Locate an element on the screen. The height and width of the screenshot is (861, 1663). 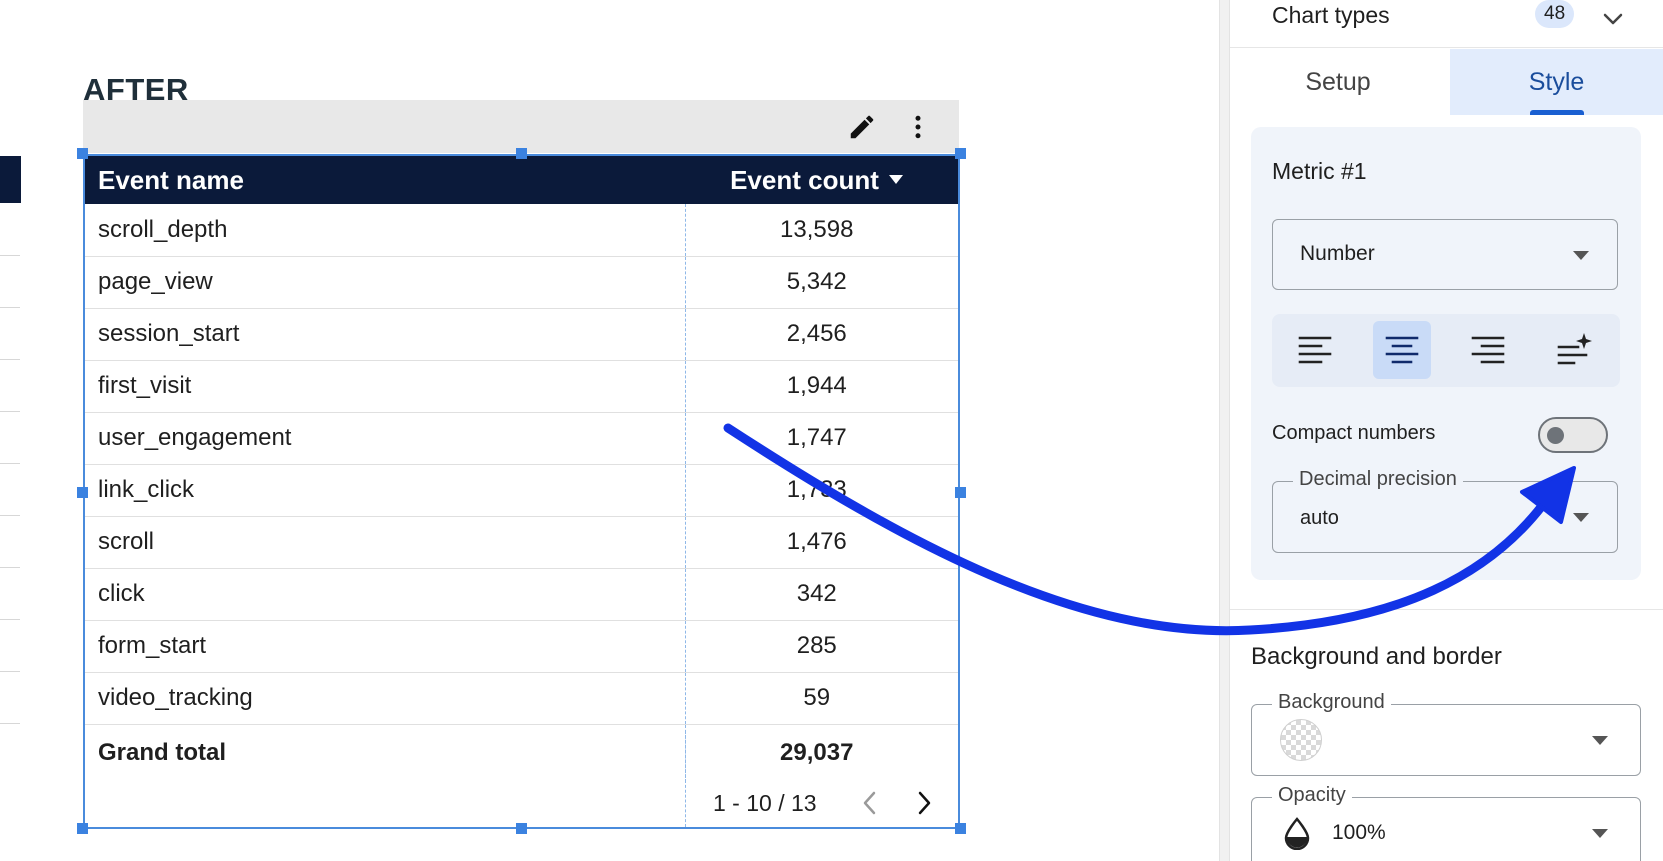
more-options-button is located at coordinates (918, 127).